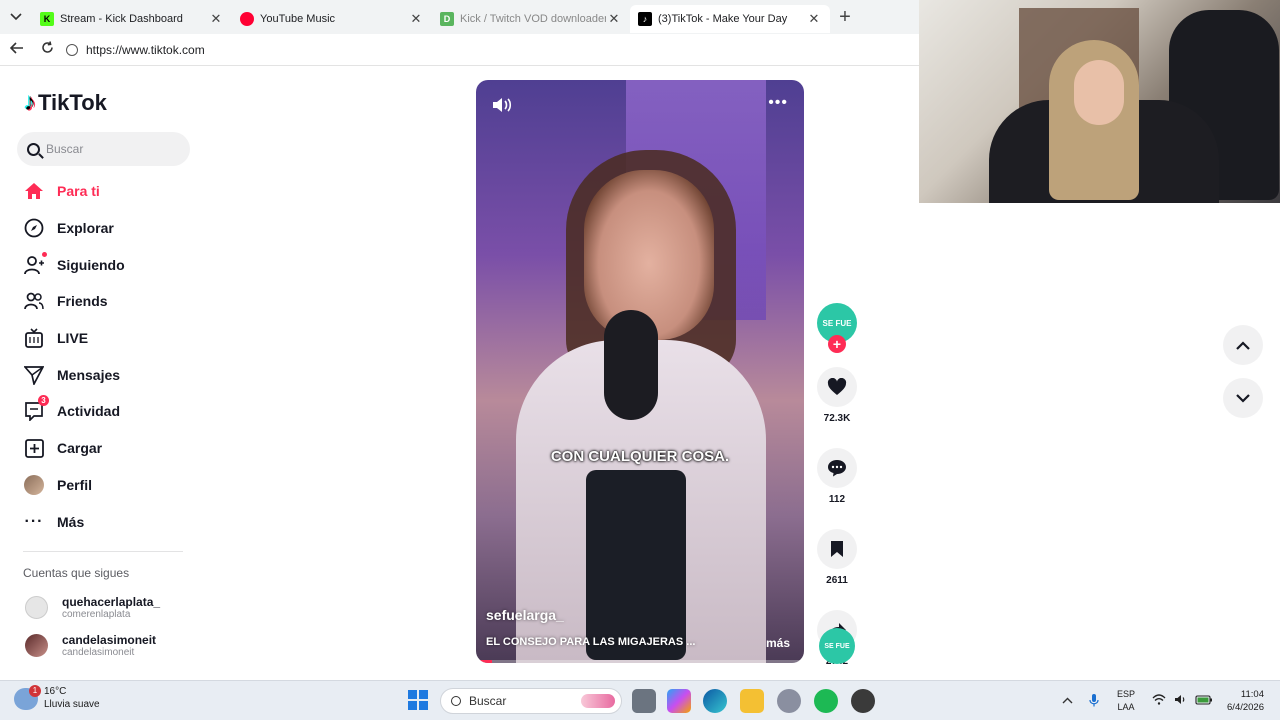 Image resolution: width=1280 pixels, height=720 pixels. What do you see at coordinates (679, 701) in the screenshot?
I see `copilot-icon` at bounding box center [679, 701].